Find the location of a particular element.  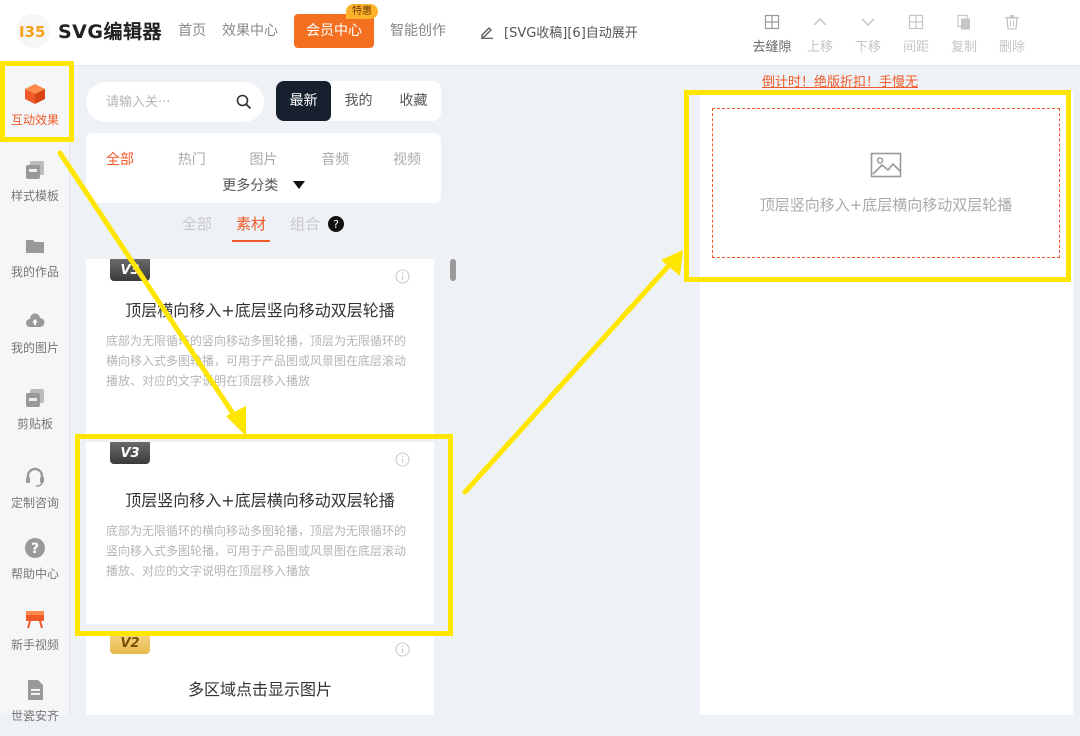

document-title-text: [SVG收稿][6]自动展开 is located at coordinates (571, 33).